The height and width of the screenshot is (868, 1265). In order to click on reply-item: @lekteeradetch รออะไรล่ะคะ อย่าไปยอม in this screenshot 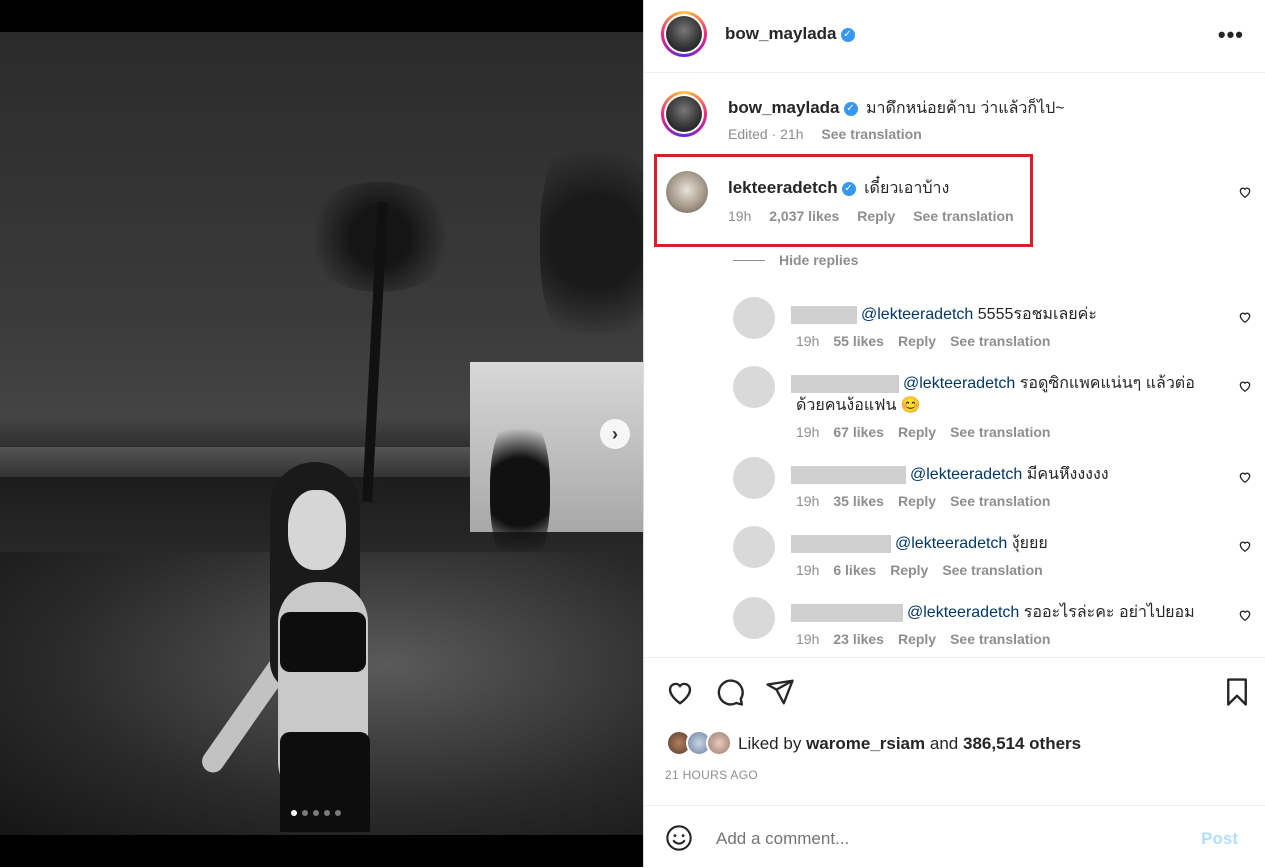, I will do `click(993, 612)`.